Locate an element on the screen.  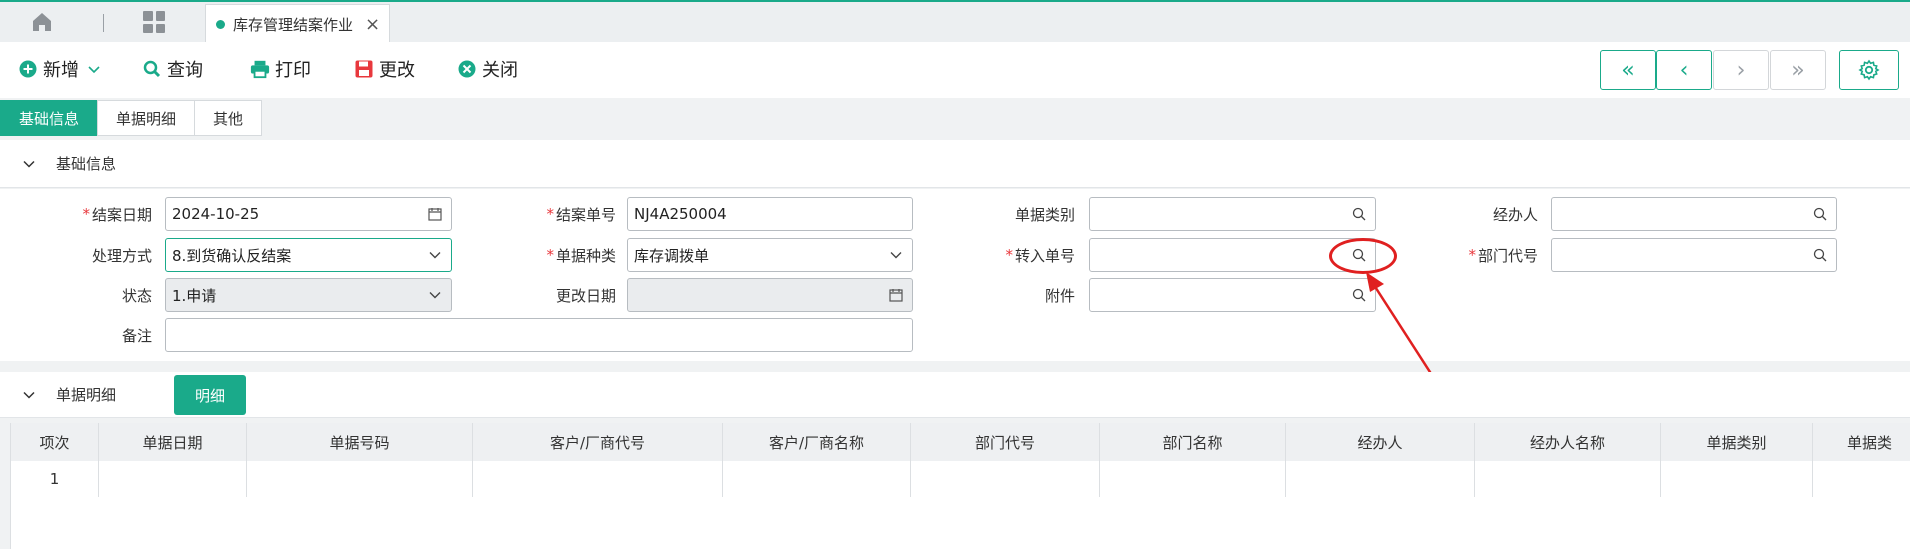
section-title: 基础信息 is located at coordinates (86, 164).